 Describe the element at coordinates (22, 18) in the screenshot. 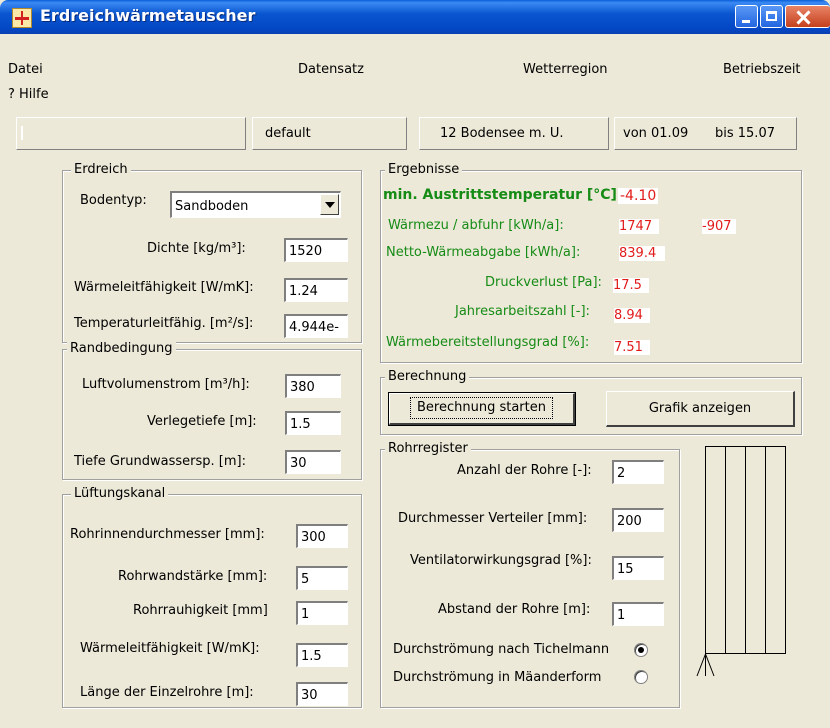

I see `app-icon` at that location.